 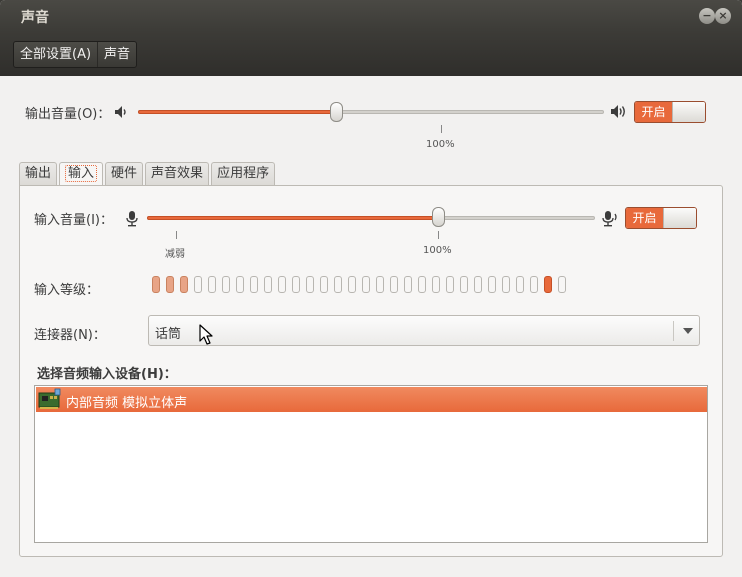 What do you see at coordinates (438, 217) in the screenshot?
I see `input-volume-slider-handle` at bounding box center [438, 217].